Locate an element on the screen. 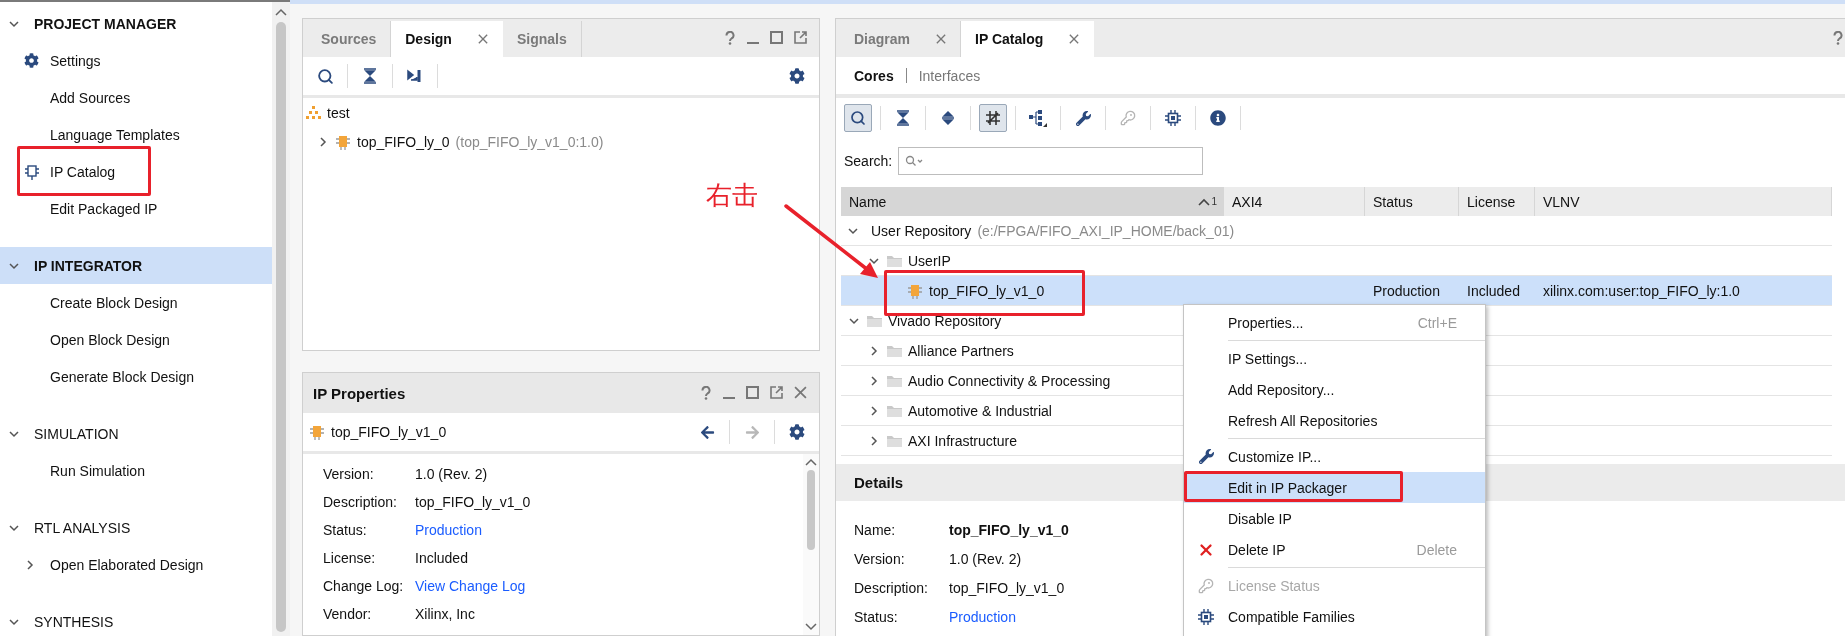 Image resolution: width=1845 pixels, height=636 pixels. menu-item: Properties... Ctrl+E is located at coordinates (1334, 322).